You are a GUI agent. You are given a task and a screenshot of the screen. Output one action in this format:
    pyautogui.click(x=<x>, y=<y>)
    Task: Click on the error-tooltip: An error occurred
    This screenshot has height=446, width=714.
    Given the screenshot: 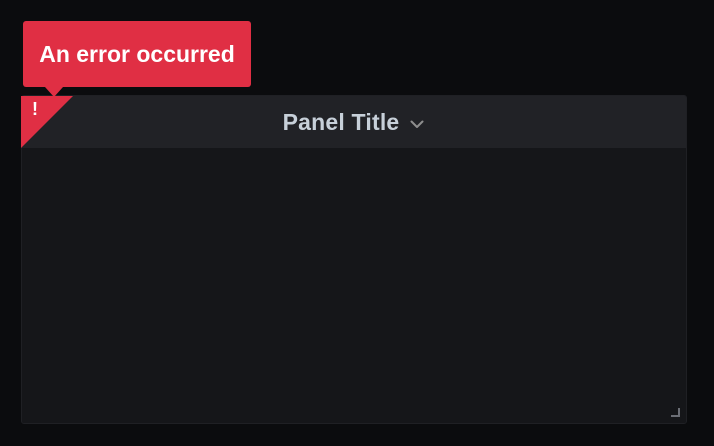 What is the action you would take?
    pyautogui.click(x=137, y=54)
    